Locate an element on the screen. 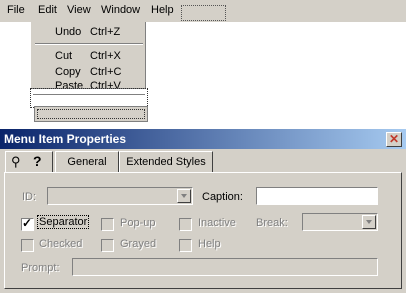  selected-separator-item is located at coordinates (89, 98).